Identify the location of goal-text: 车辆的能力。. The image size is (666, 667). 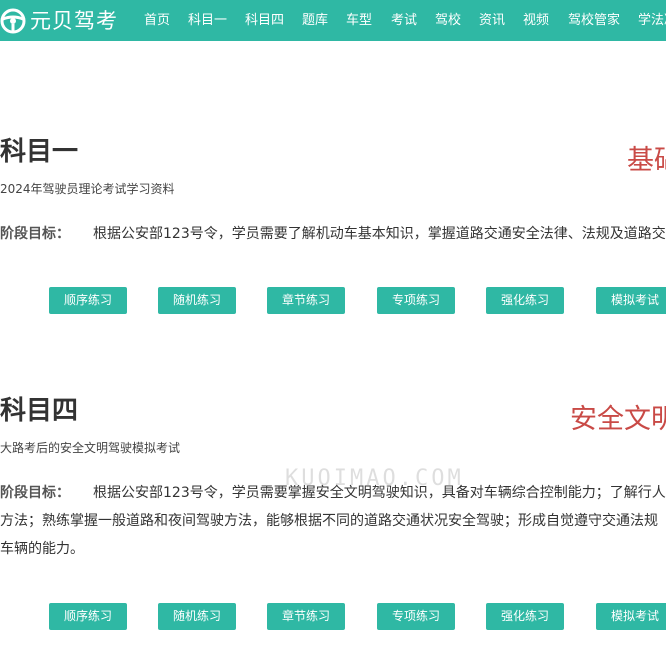
(42, 549).